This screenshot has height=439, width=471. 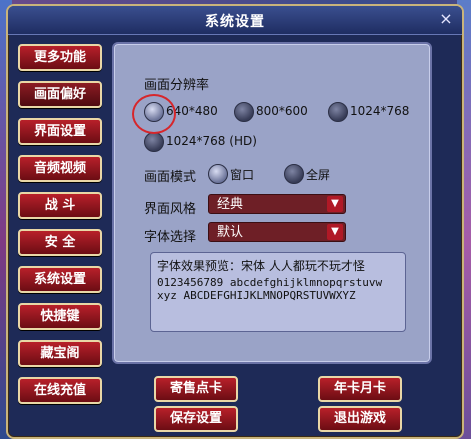 I want to click on sidebar-item-online-recharge: 在线充值, so click(x=60, y=390).